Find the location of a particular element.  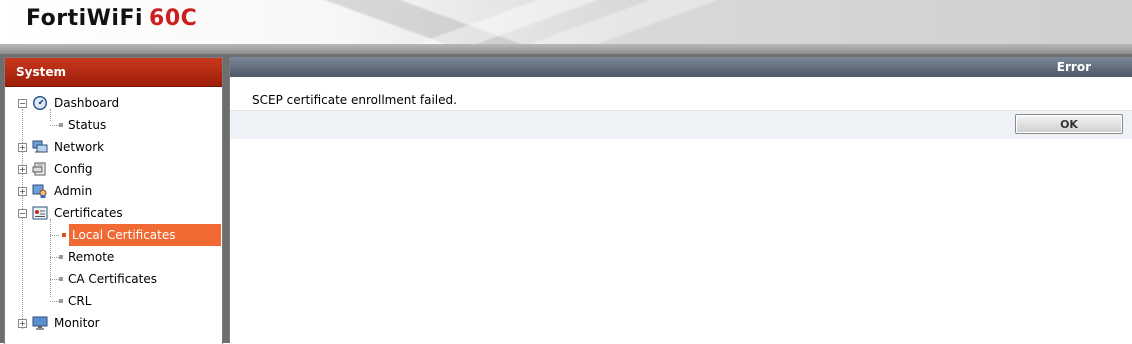

sidebar-item-label: CA Certificates is located at coordinates (112, 279).